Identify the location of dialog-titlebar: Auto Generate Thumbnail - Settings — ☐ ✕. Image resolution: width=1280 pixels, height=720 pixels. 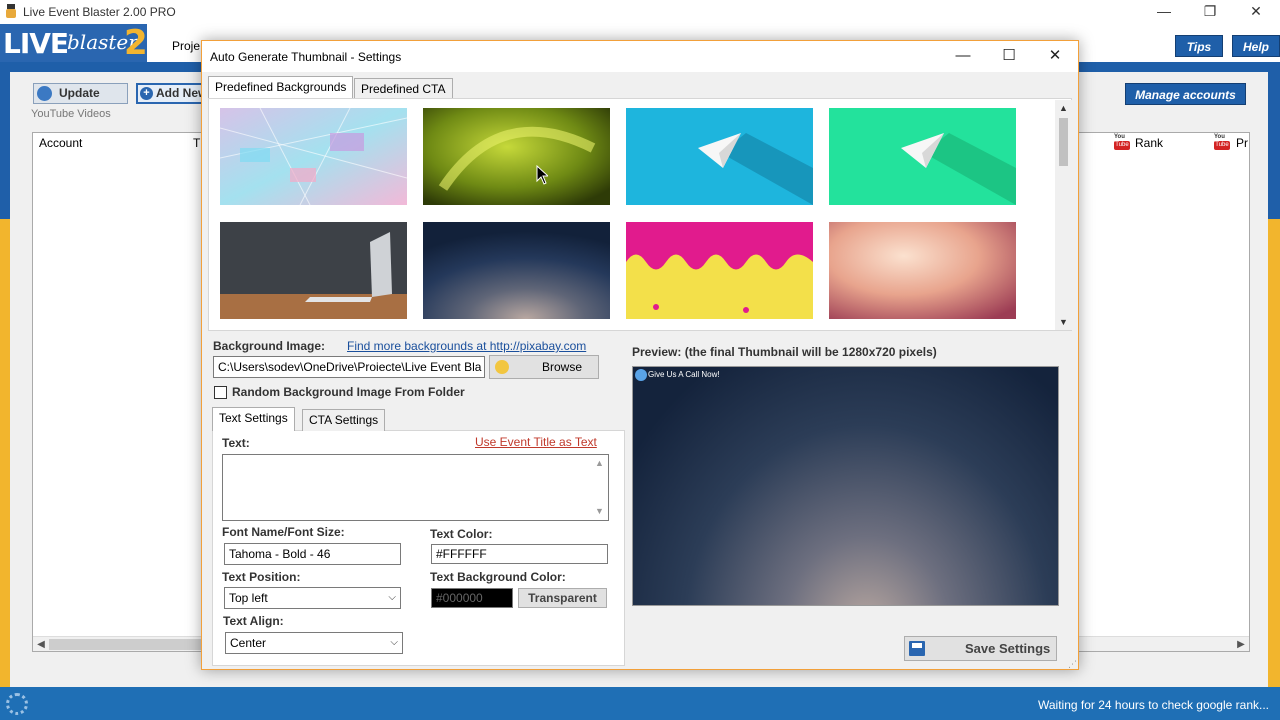
(640, 56).